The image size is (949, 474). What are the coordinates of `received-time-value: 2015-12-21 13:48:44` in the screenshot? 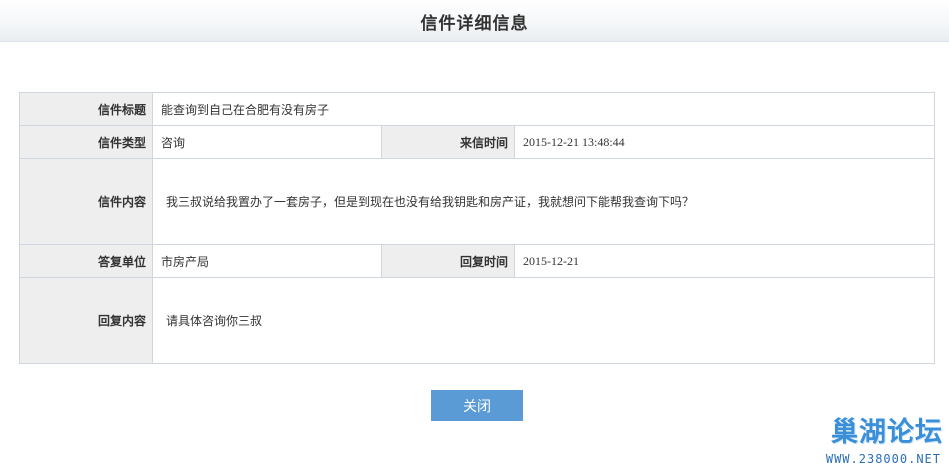 It's located at (724, 142).